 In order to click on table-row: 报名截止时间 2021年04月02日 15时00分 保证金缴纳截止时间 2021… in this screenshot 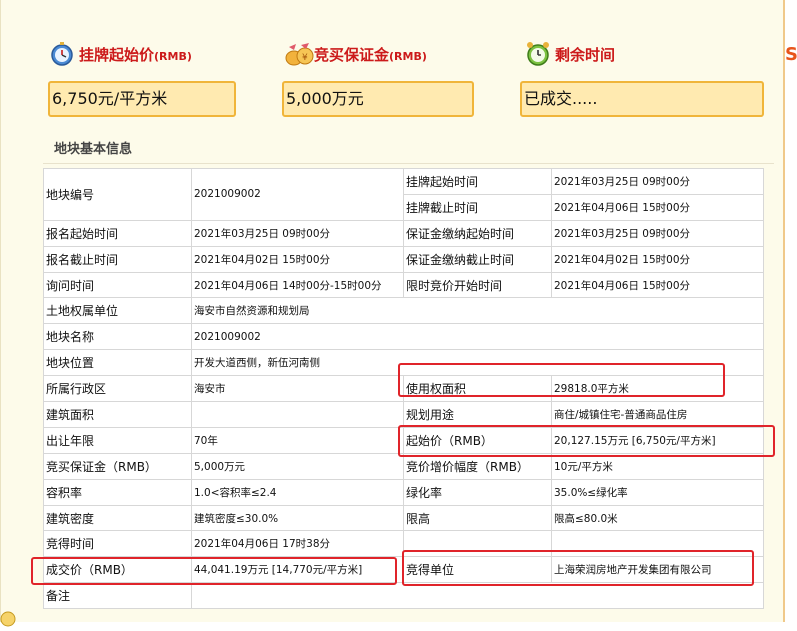, I will do `click(403, 259)`.